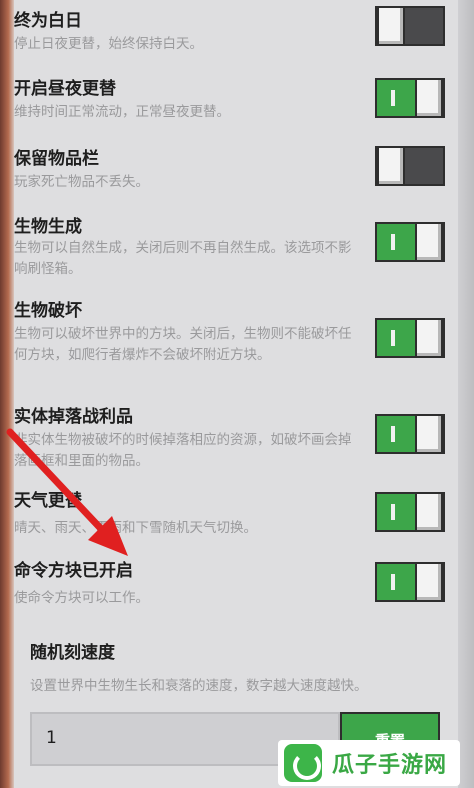 This screenshot has height=788, width=474. I want to click on setting-title: 命令方块已开启, so click(73, 571).